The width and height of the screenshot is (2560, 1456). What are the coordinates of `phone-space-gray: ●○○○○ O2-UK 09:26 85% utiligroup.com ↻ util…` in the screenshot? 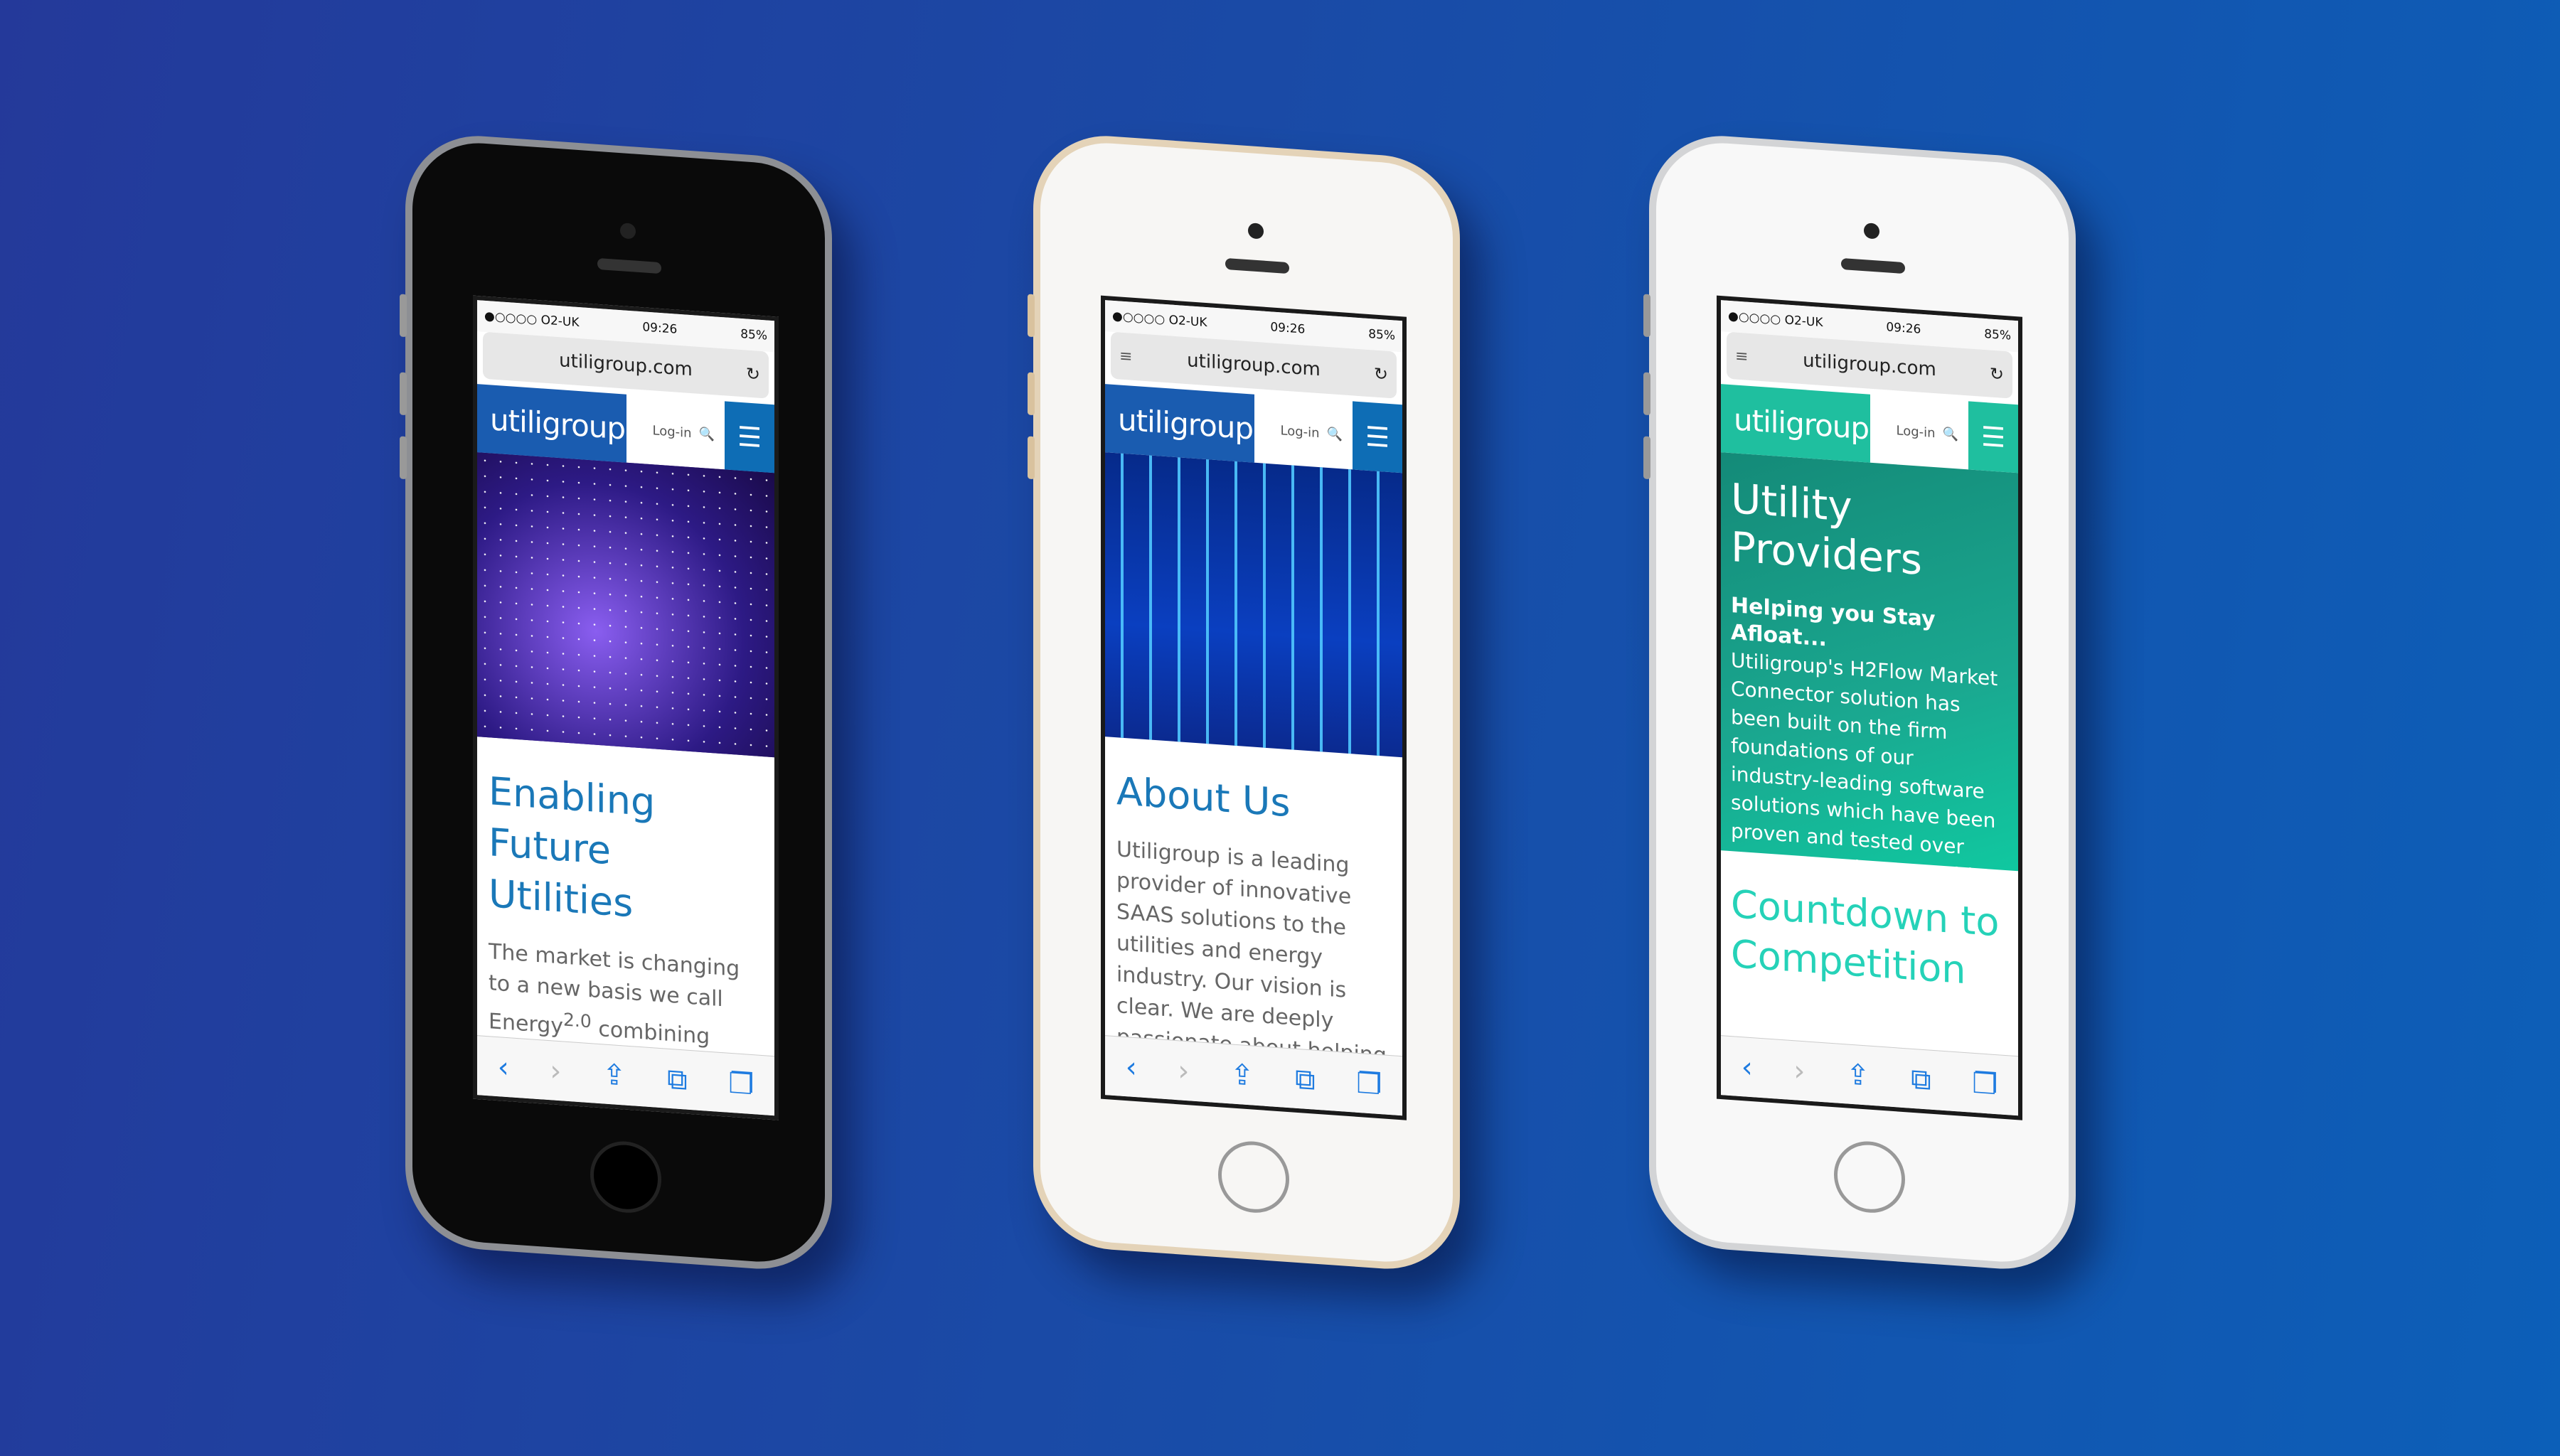 It's located at (616, 703).